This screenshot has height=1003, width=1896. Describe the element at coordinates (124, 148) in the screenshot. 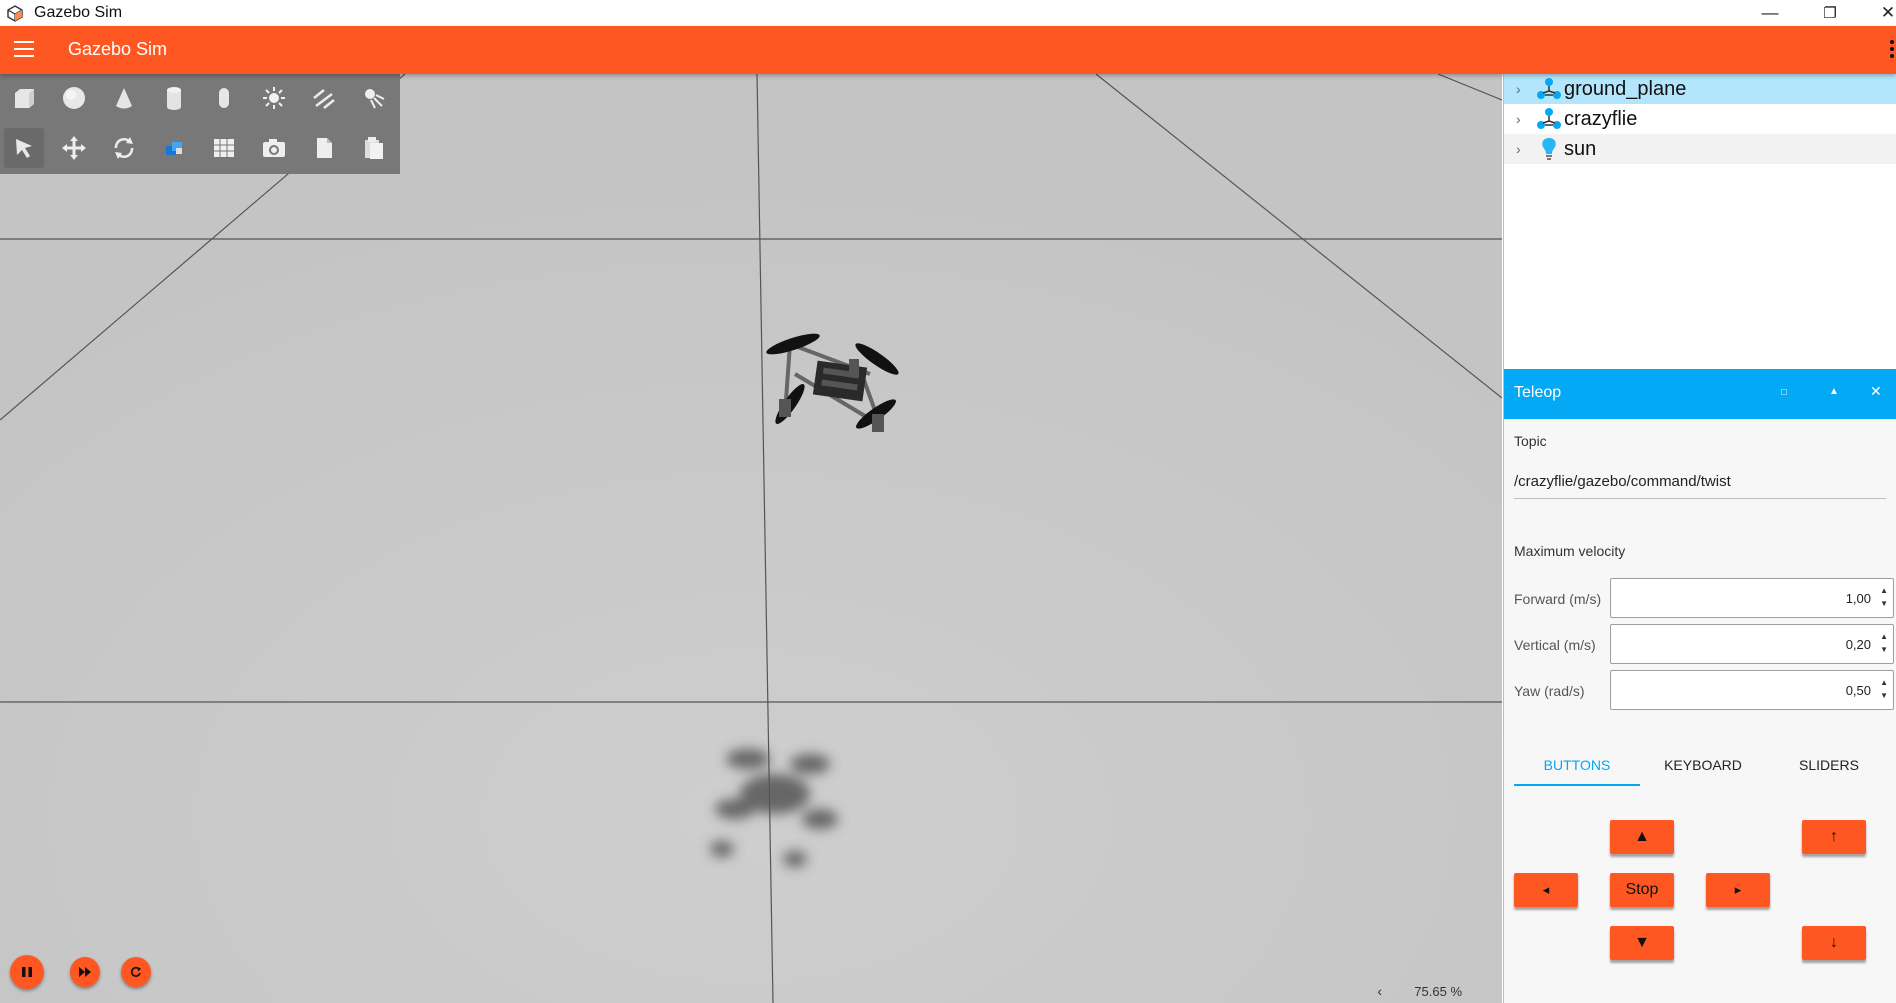

I see `rotate-icon` at that location.